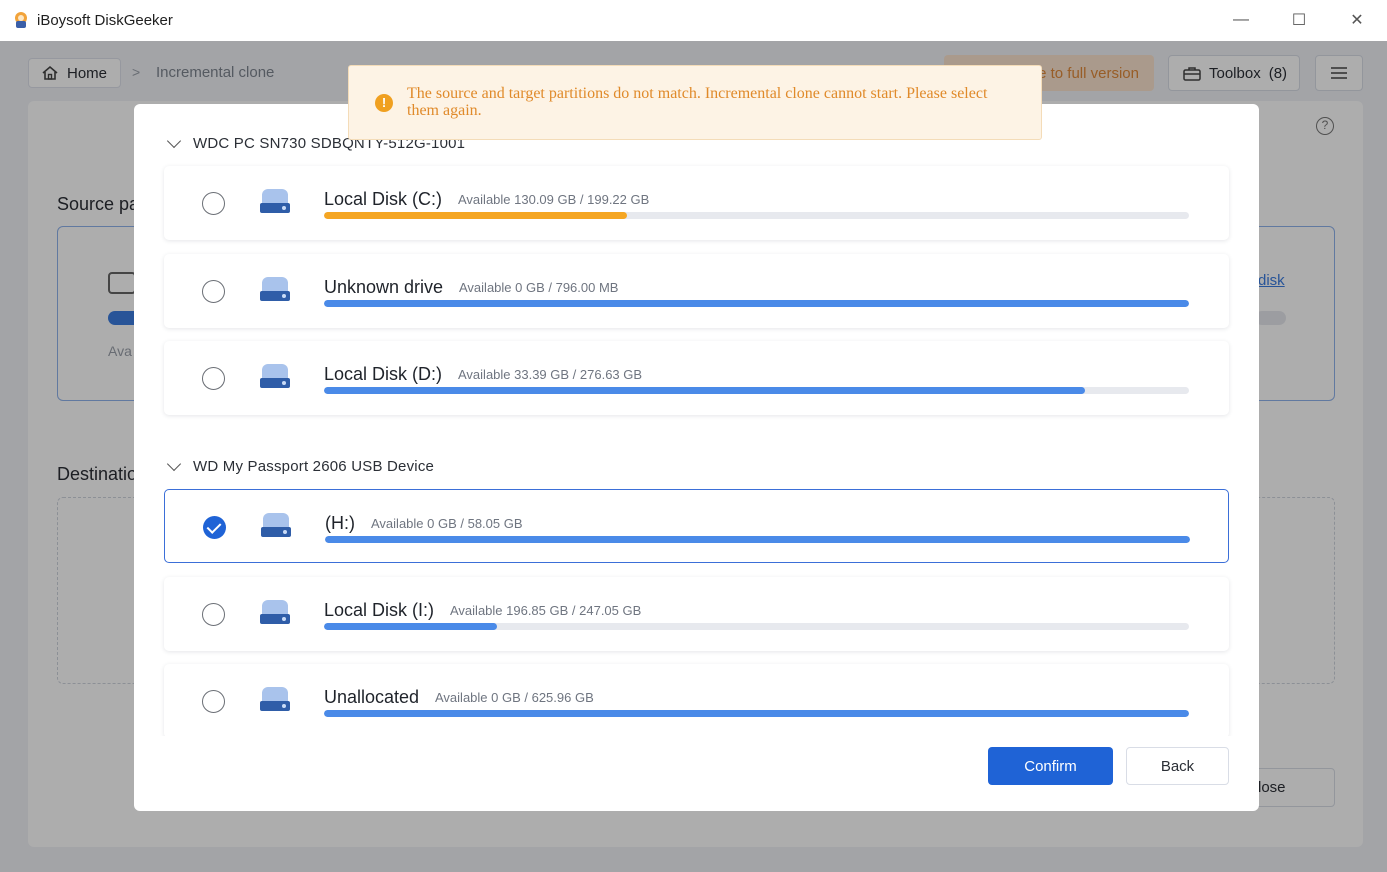 This screenshot has height=872, width=1387. I want to click on radio-checked-icon, so click(214, 527).